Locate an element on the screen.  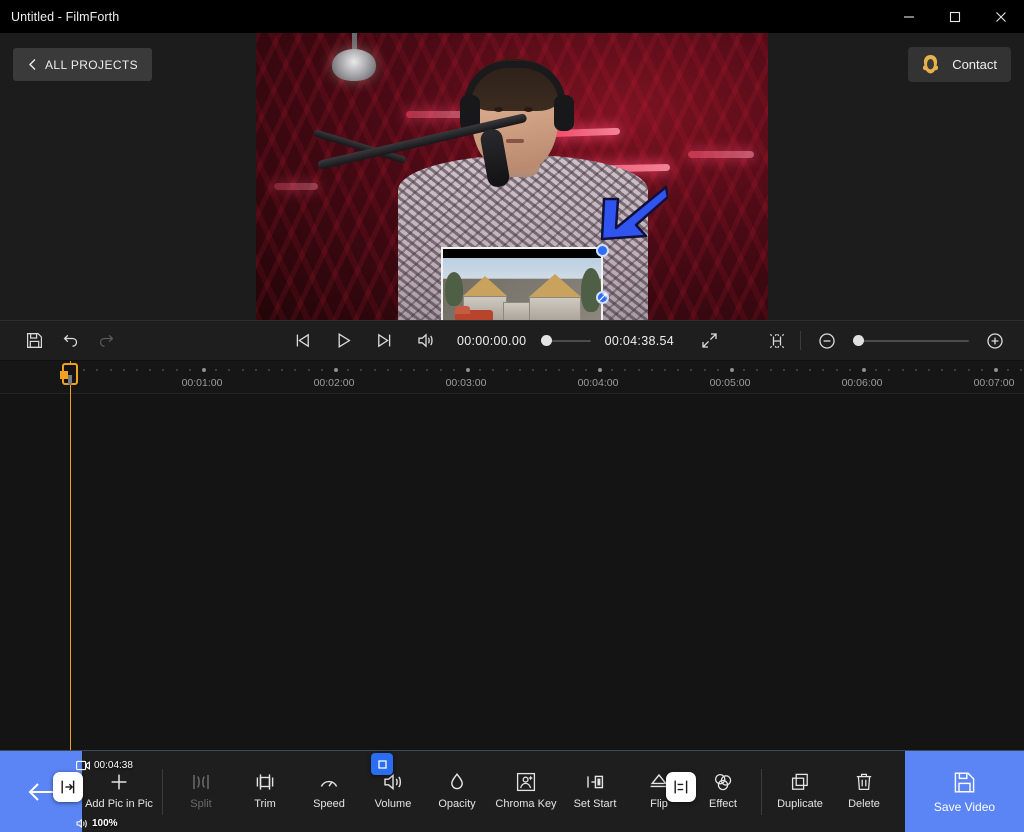
title-bar: Untitled - FilmForth is located at coordinates (512, 16).